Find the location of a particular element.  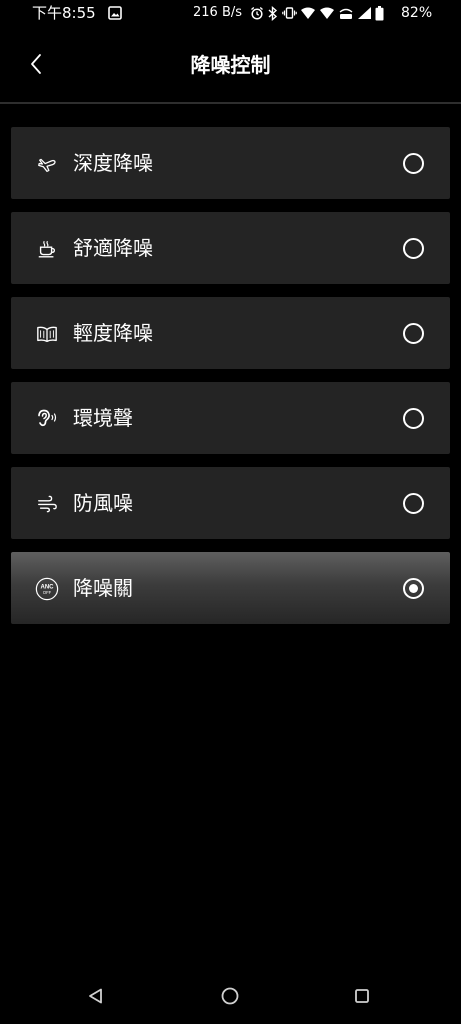

circle-home-icon is located at coordinates (230, 998).